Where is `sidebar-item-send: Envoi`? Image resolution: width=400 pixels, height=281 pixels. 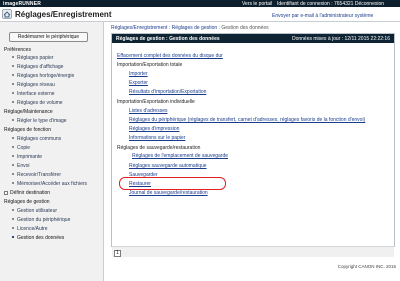 sidebar-item-send: Envoi is located at coordinates (21, 166).